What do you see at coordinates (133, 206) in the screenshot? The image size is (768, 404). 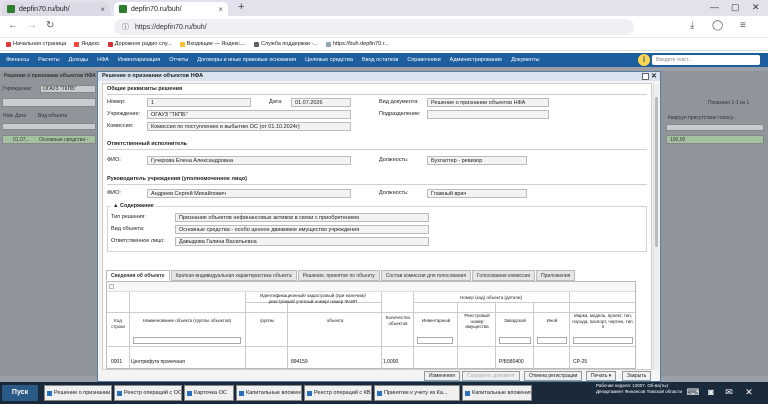 I see `section-content-header: ▲ Содержание` at bounding box center [133, 206].